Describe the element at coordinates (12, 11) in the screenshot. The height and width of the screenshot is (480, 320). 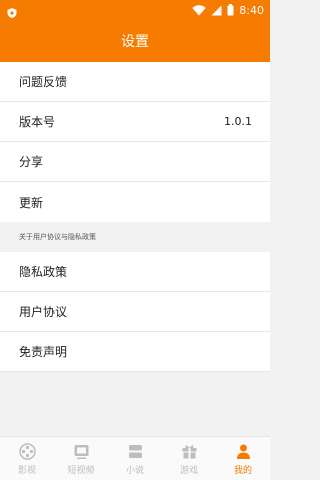
I see `app-shield-icon` at that location.